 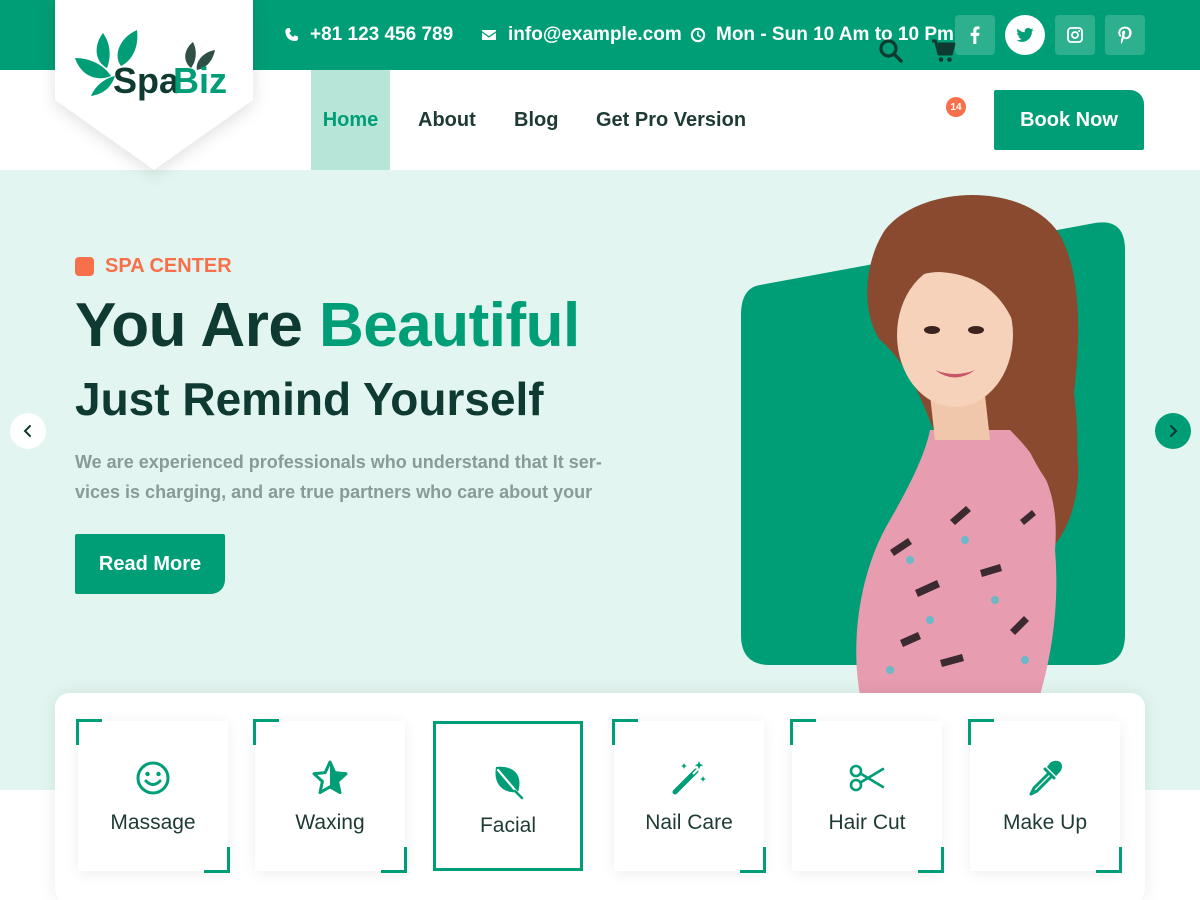 I want to click on pinterest-icon, so click(x=1125, y=35).